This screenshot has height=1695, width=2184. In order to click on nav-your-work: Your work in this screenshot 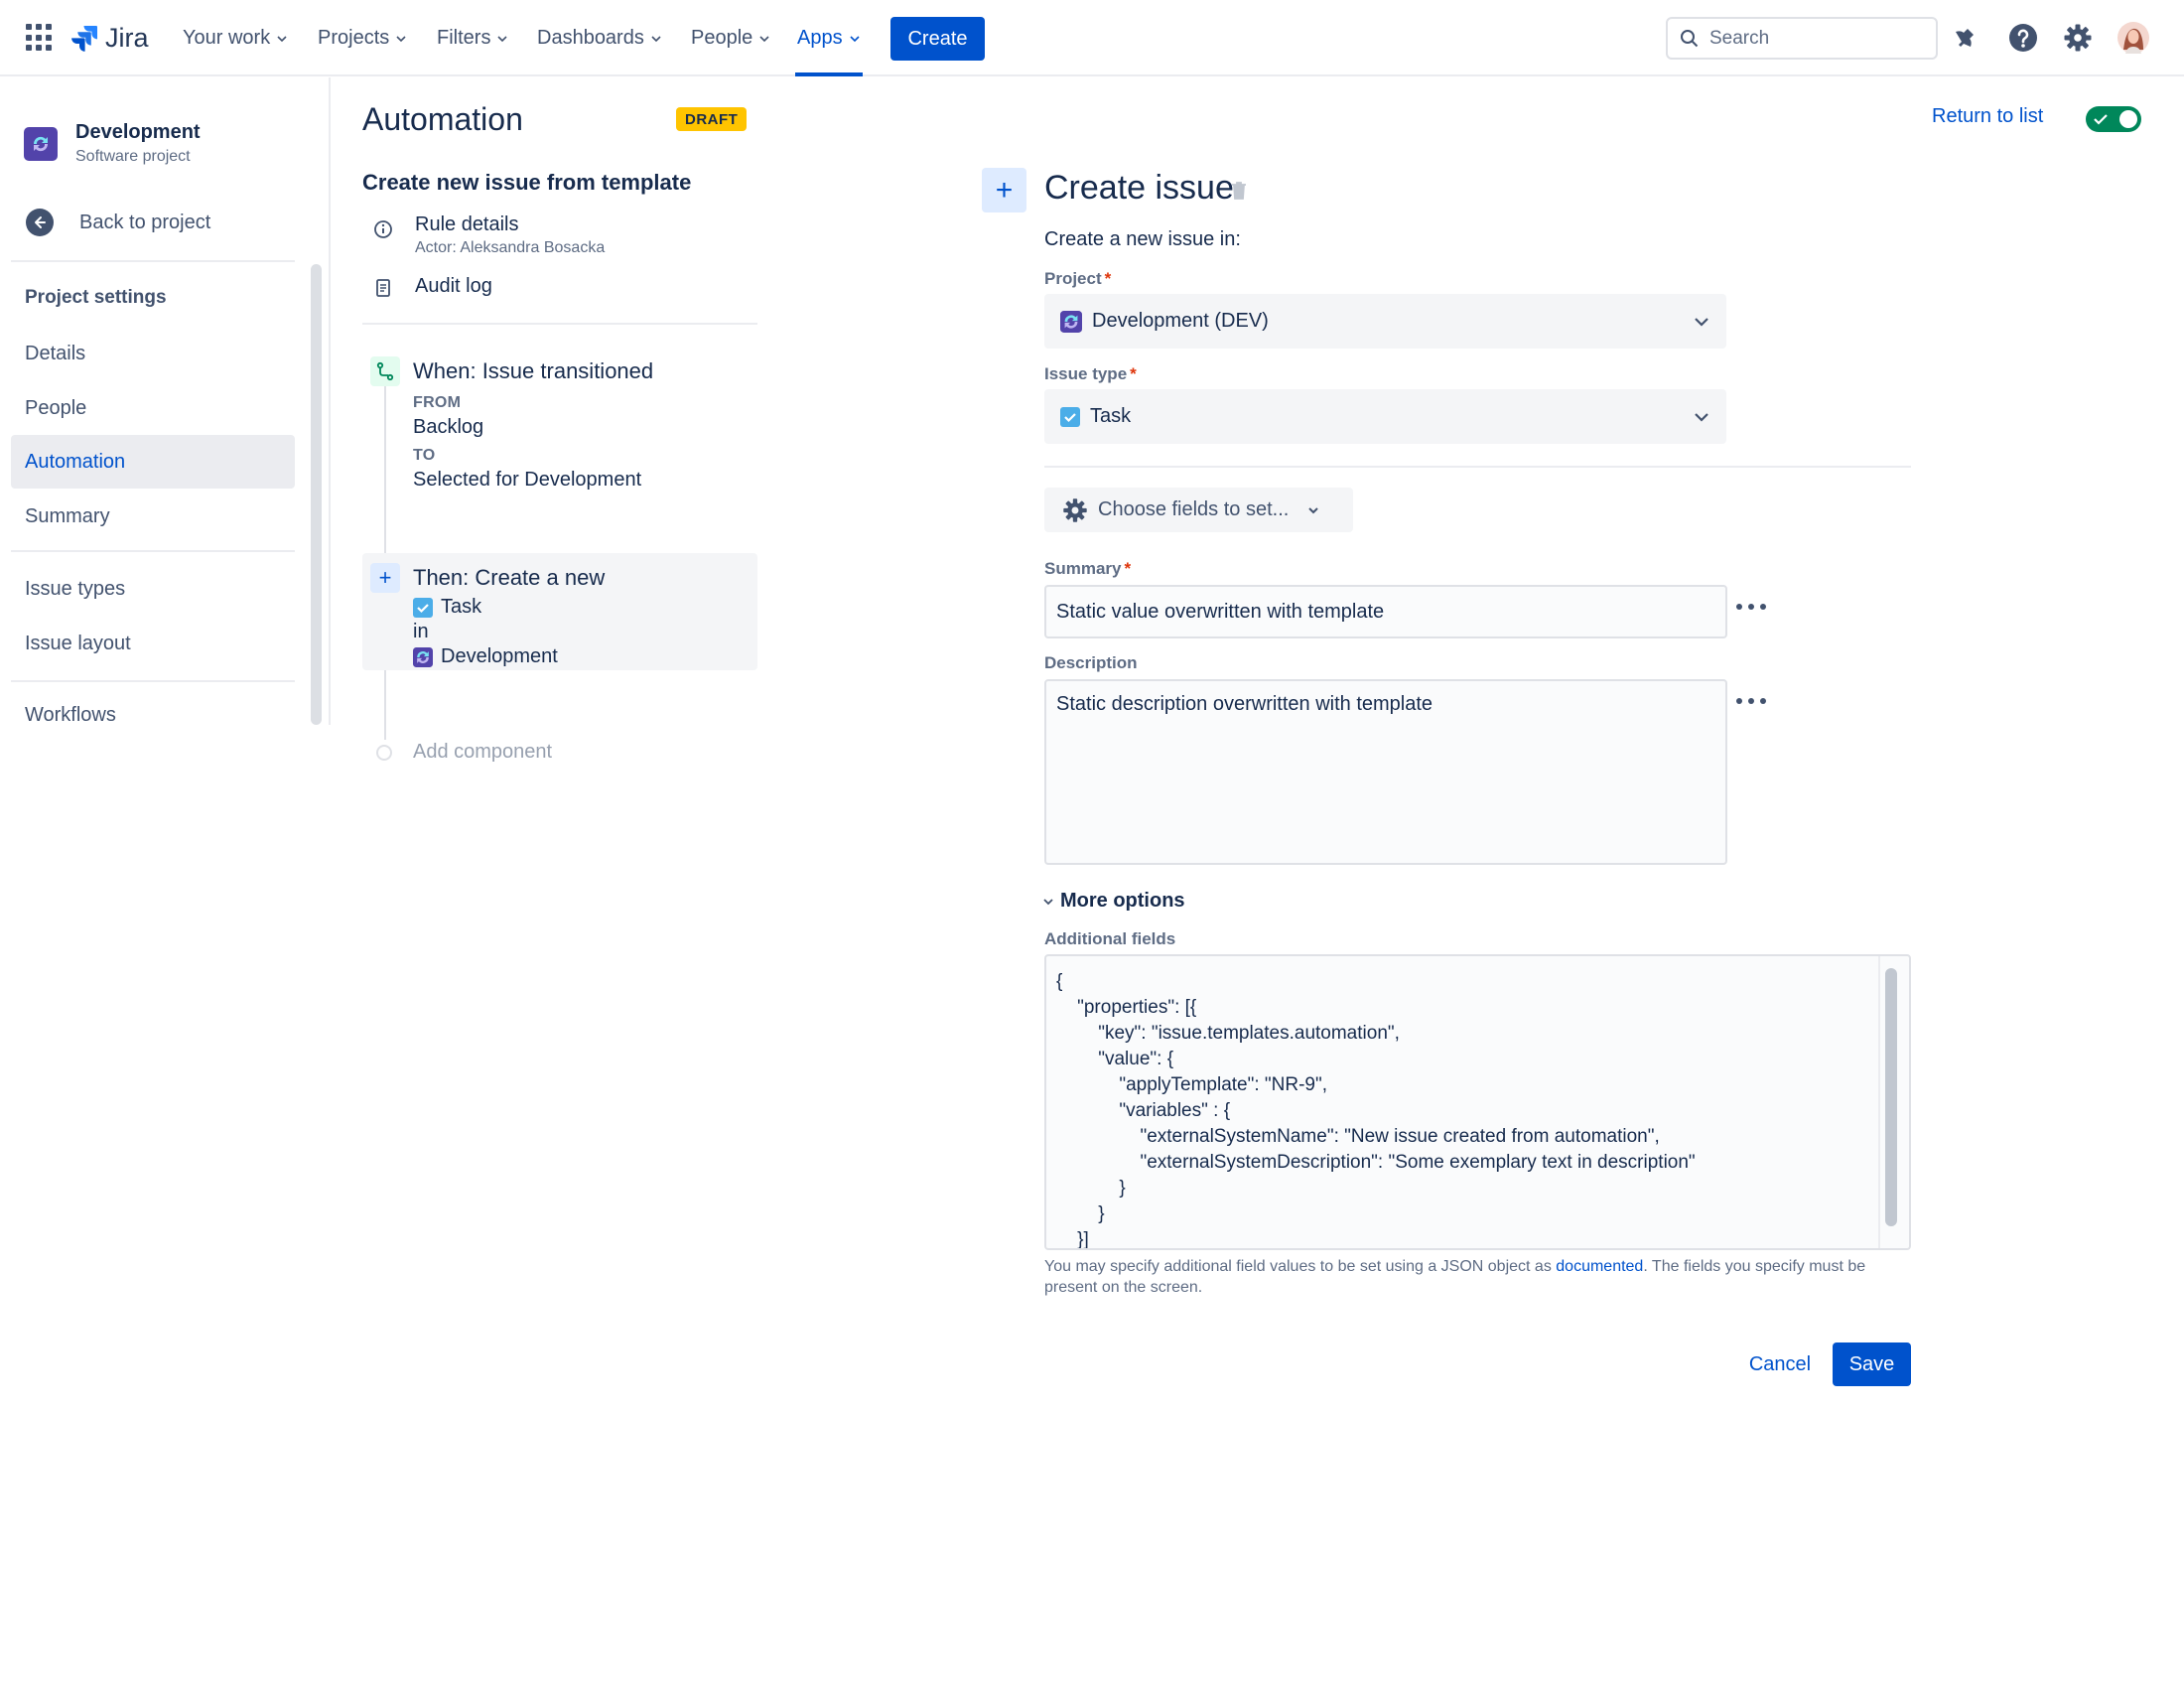, I will do `click(235, 38)`.